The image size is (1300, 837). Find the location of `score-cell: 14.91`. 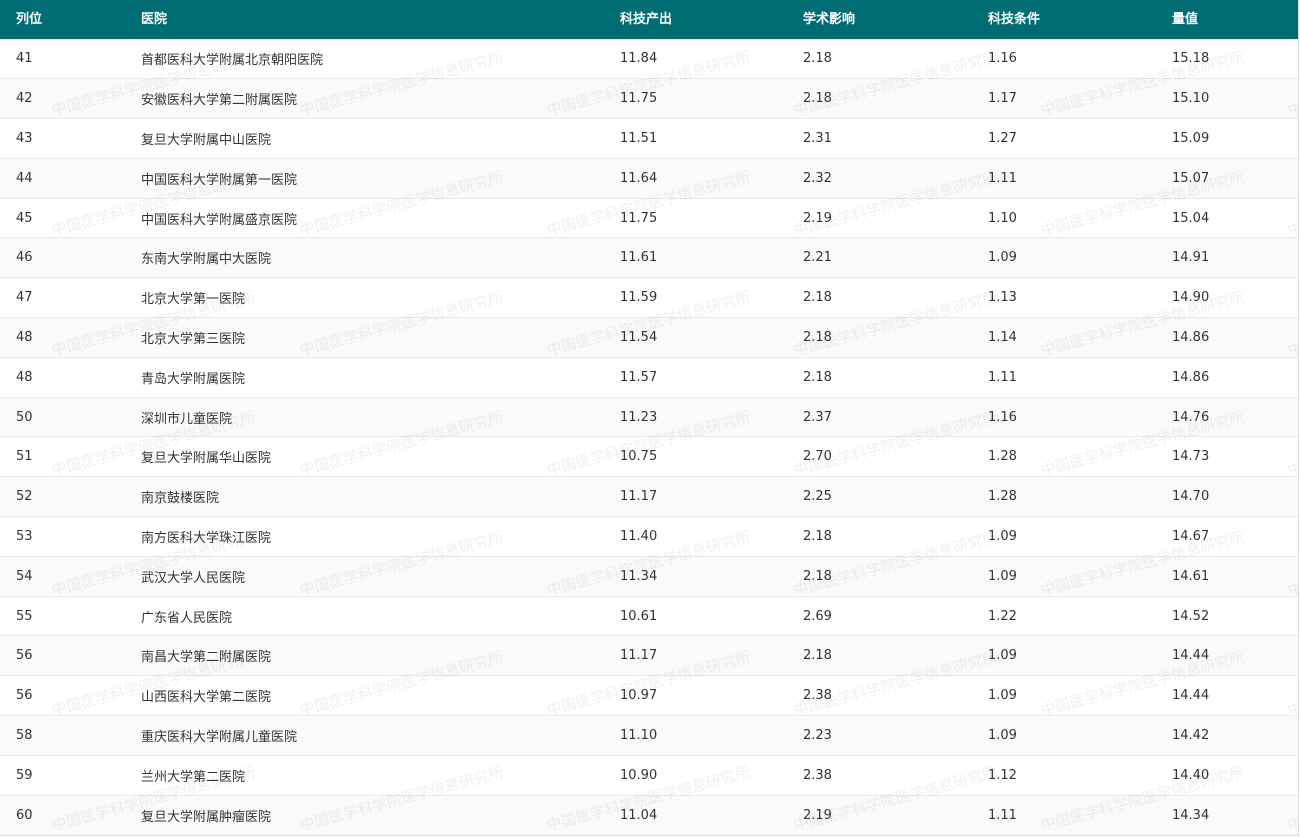

score-cell: 14.91 is located at coordinates (1235, 257).